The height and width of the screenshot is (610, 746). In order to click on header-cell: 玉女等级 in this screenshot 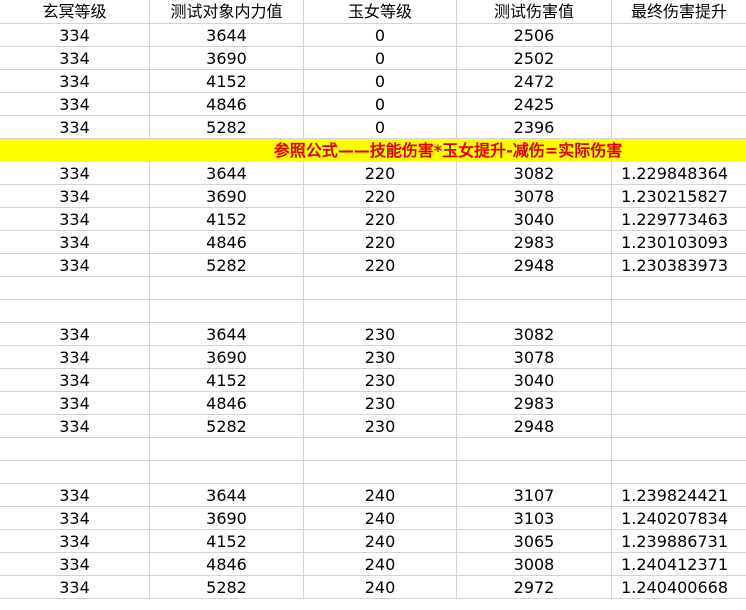, I will do `click(380, 12)`.